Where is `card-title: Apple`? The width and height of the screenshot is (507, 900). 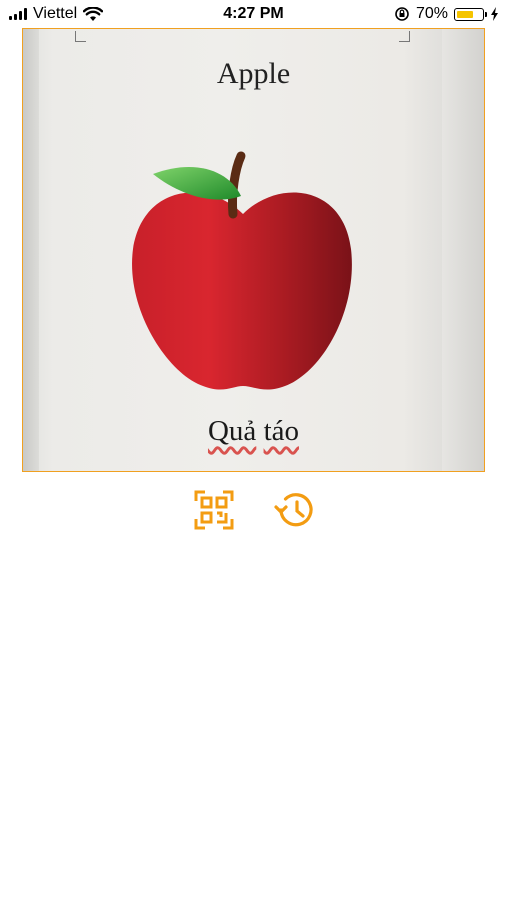
card-title: Apple is located at coordinates (253, 73).